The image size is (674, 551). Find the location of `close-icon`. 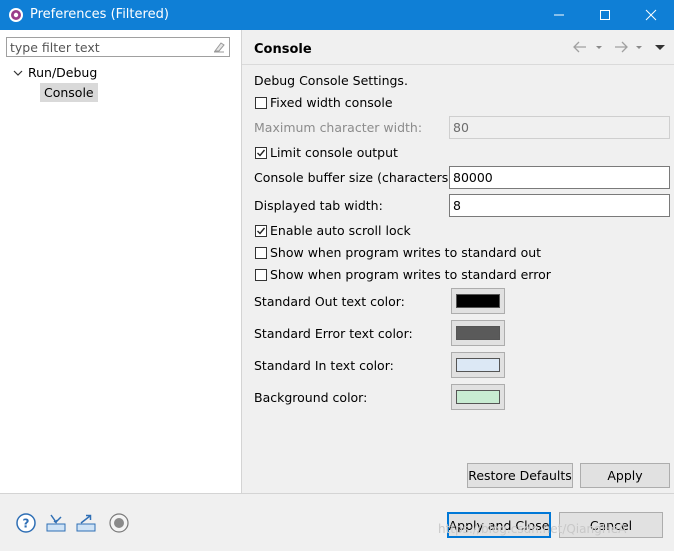

close-icon is located at coordinates (651, 15).